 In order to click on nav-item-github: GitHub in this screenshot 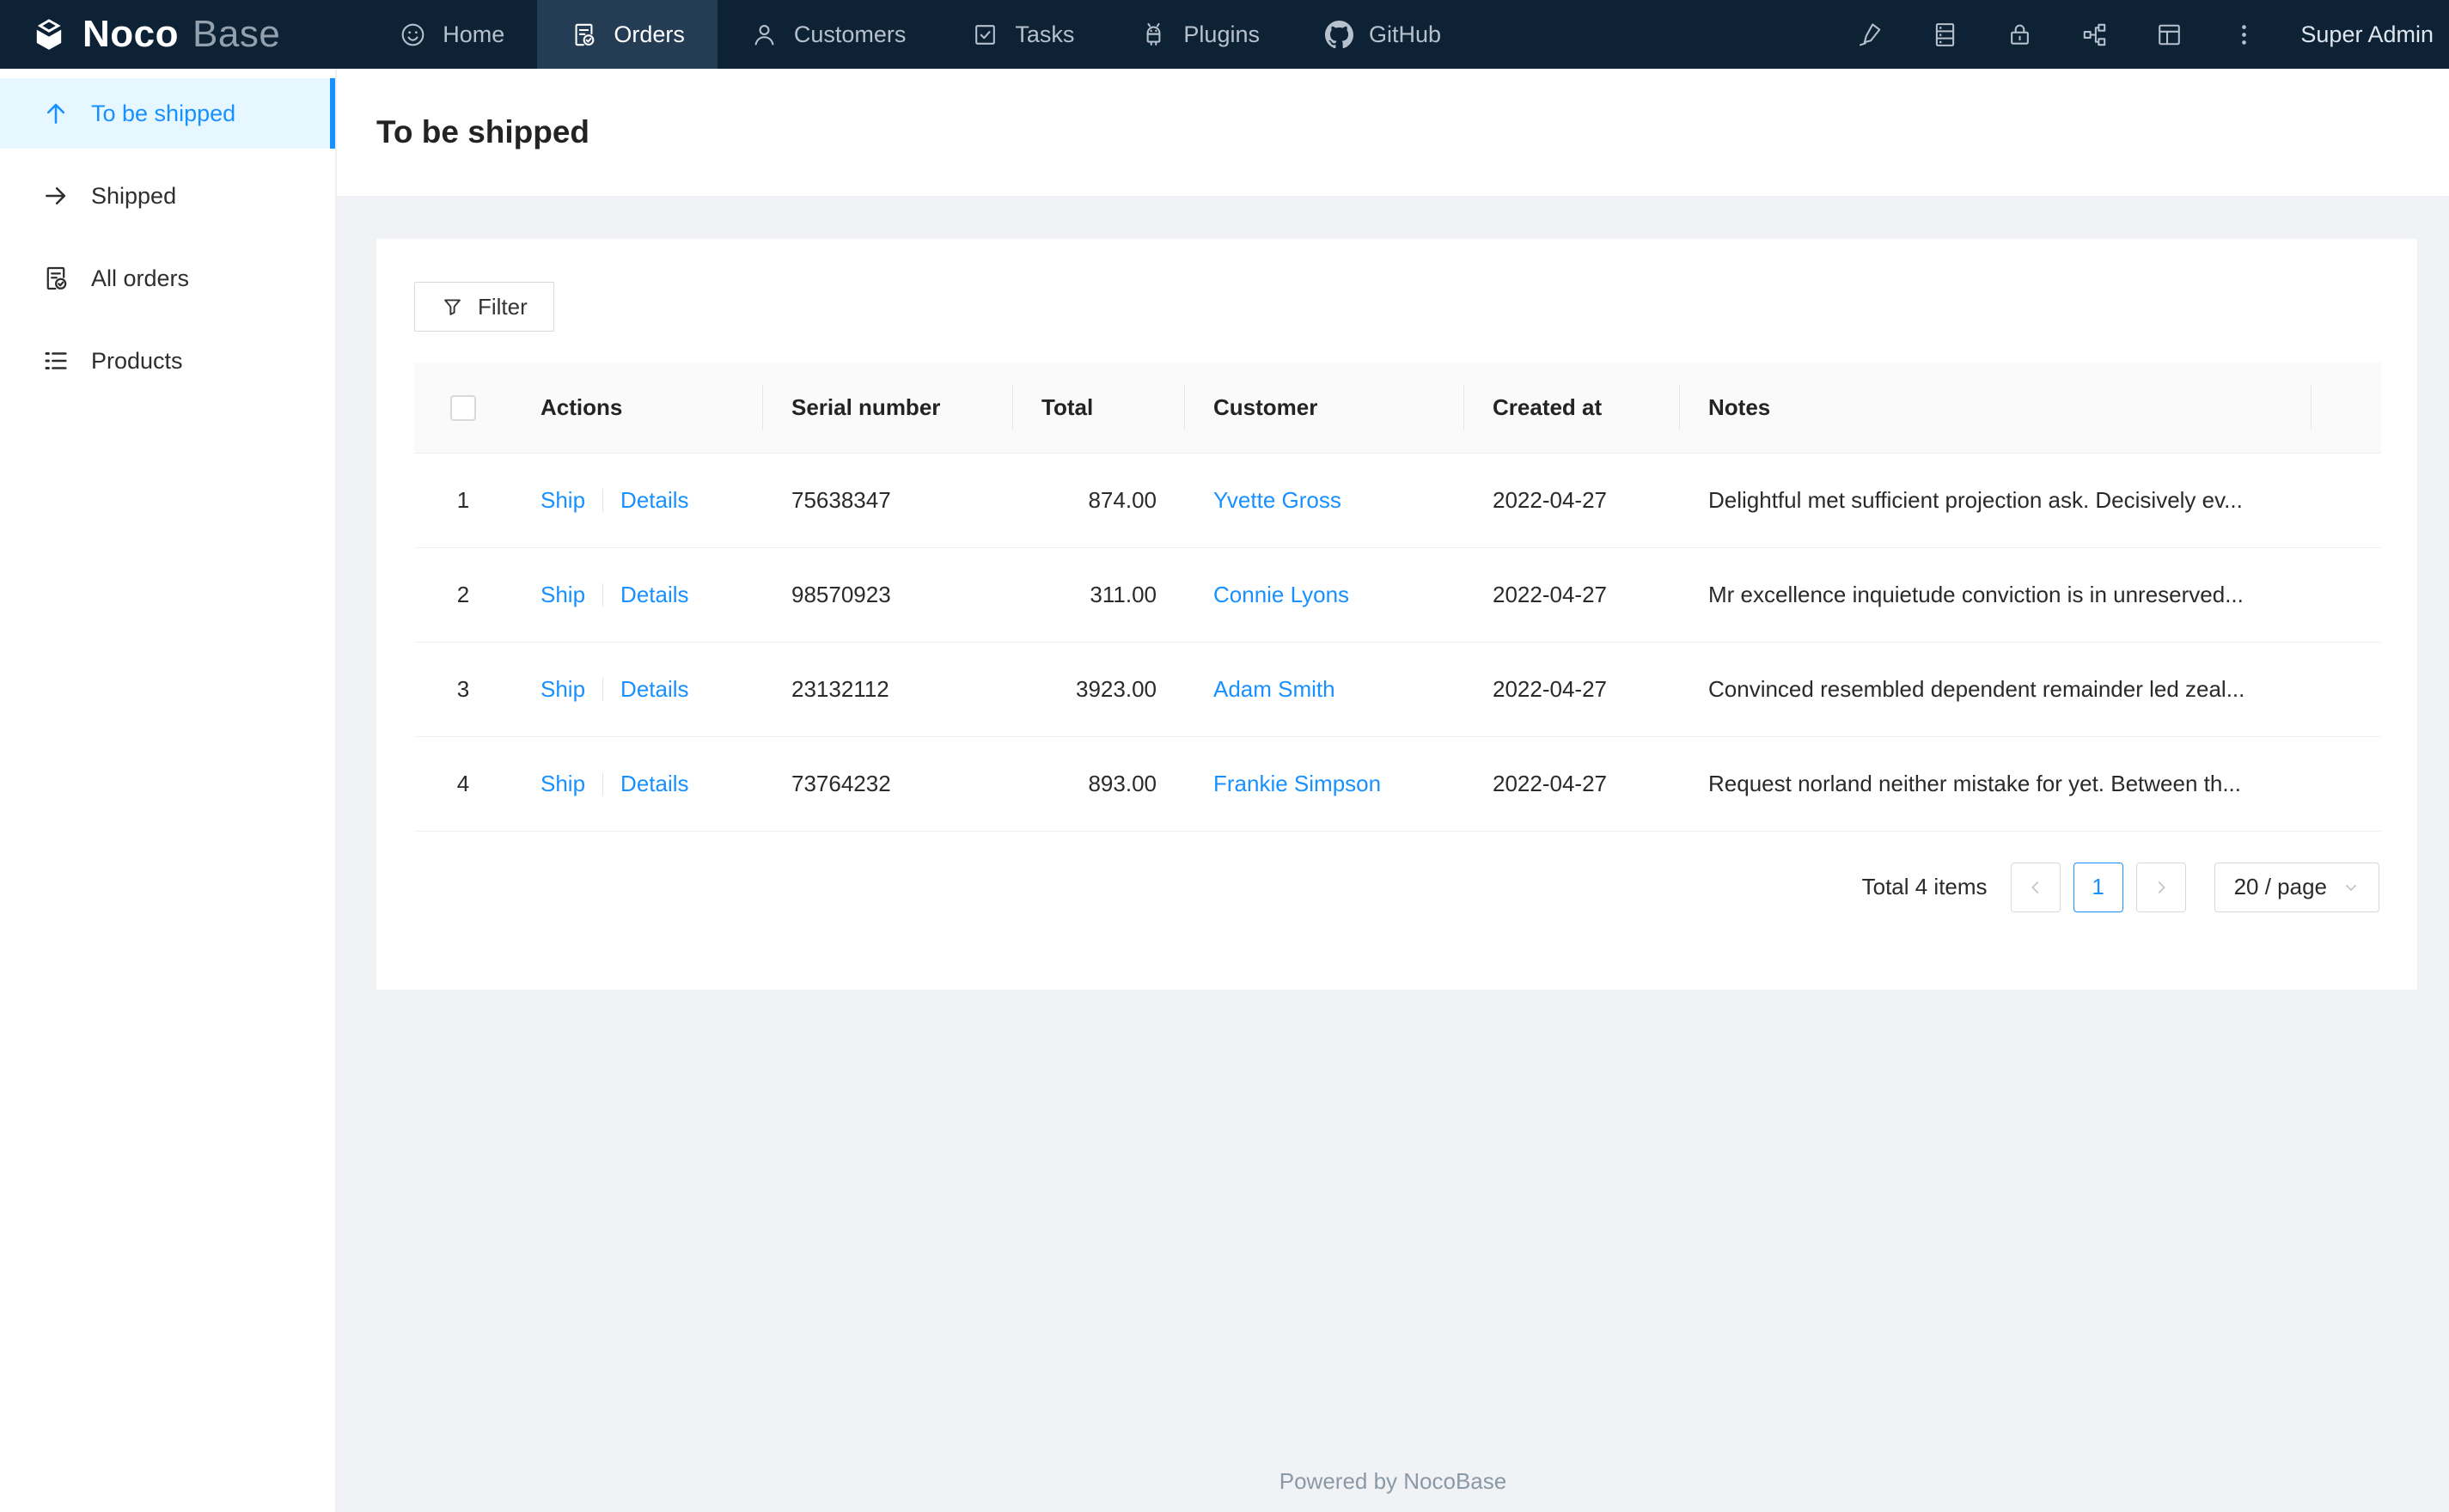, I will do `click(1383, 34)`.